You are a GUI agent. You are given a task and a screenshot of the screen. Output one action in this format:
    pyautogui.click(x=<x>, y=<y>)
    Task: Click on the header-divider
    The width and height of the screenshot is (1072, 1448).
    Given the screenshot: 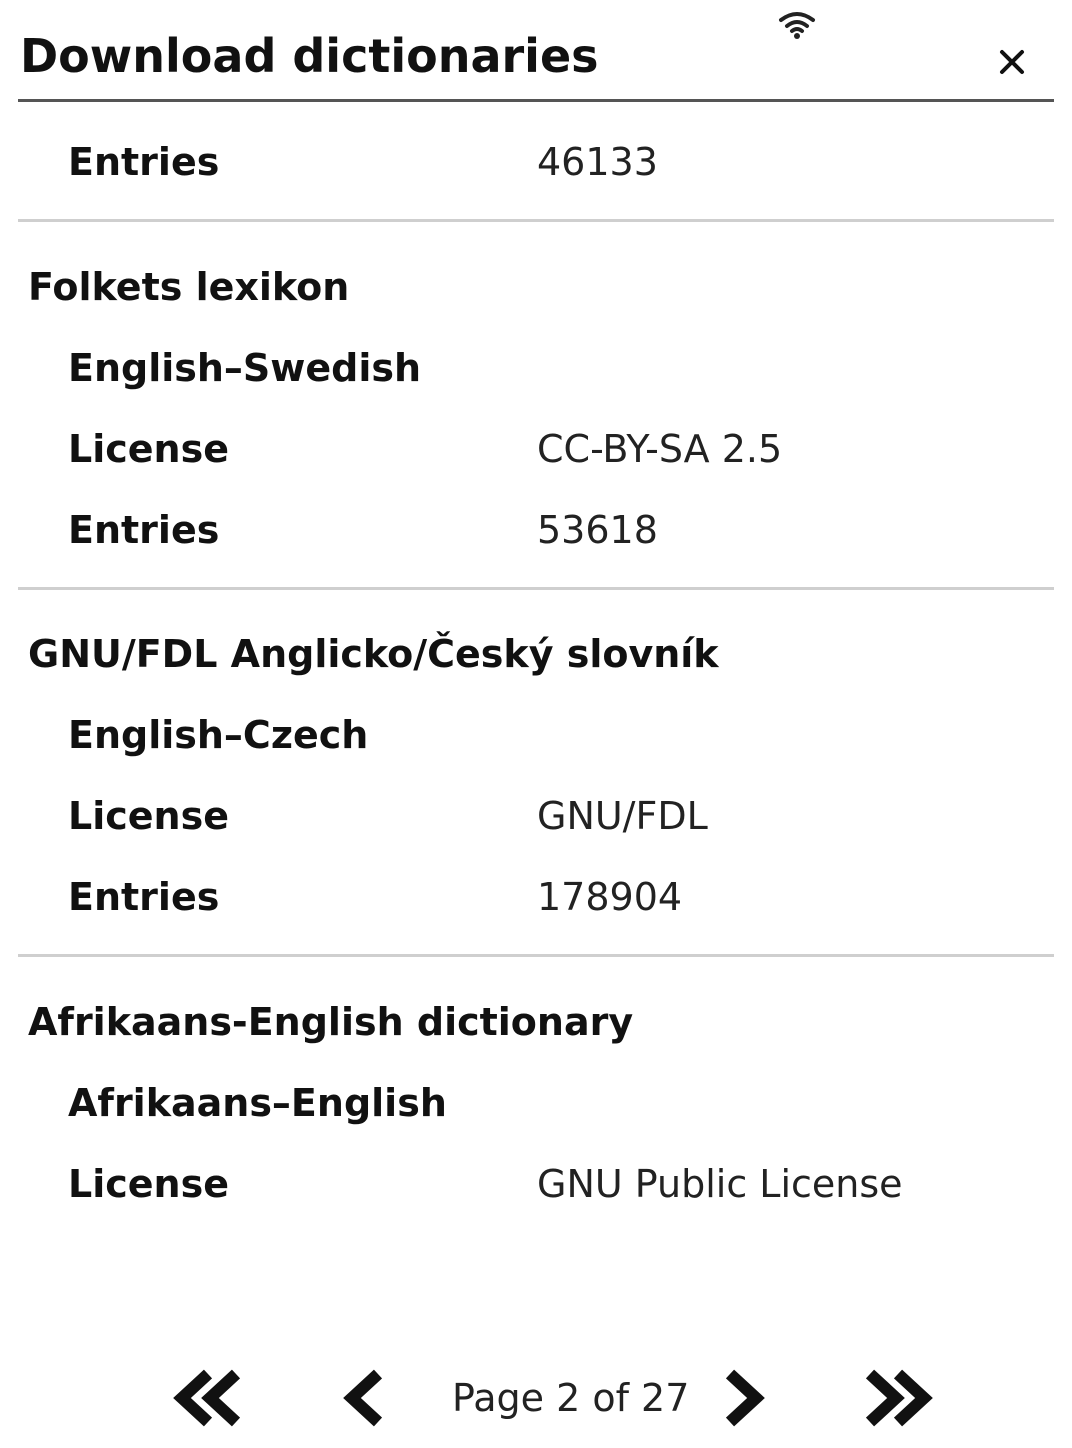 What is the action you would take?
    pyautogui.click(x=536, y=100)
    